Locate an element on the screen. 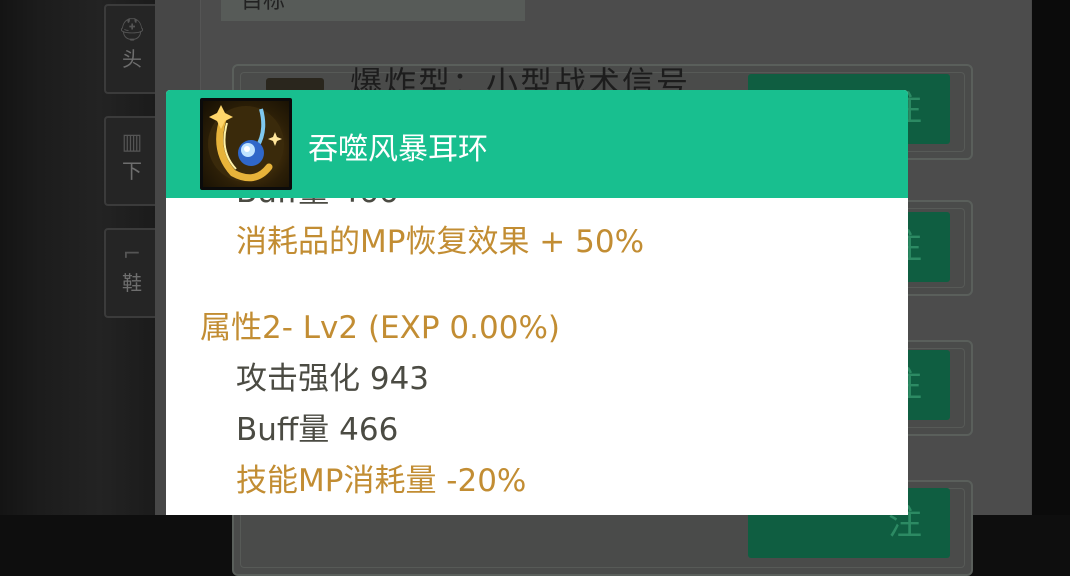  property-effect: 技能MP消耗量 -20% is located at coordinates (381, 481).